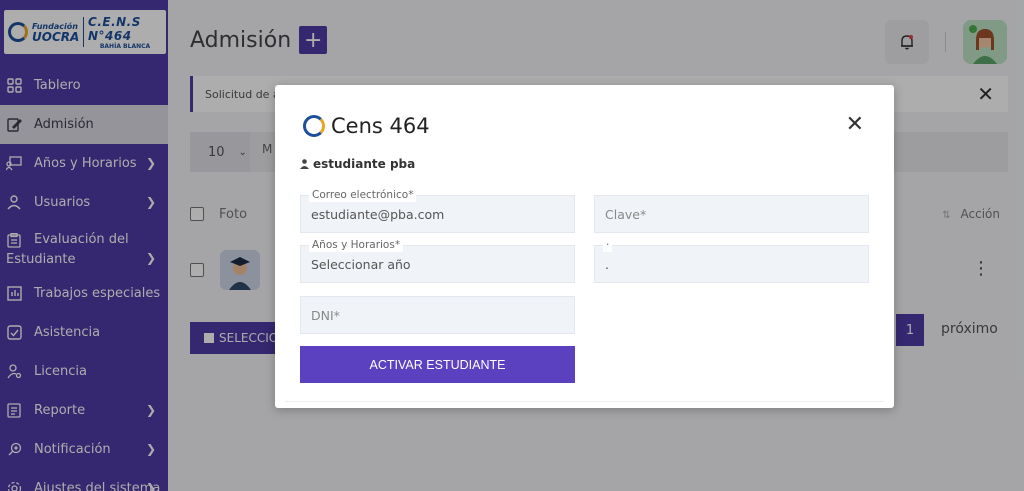 This screenshot has height=491, width=1024. I want to click on modal-user-name: estudiante pba, so click(364, 164).